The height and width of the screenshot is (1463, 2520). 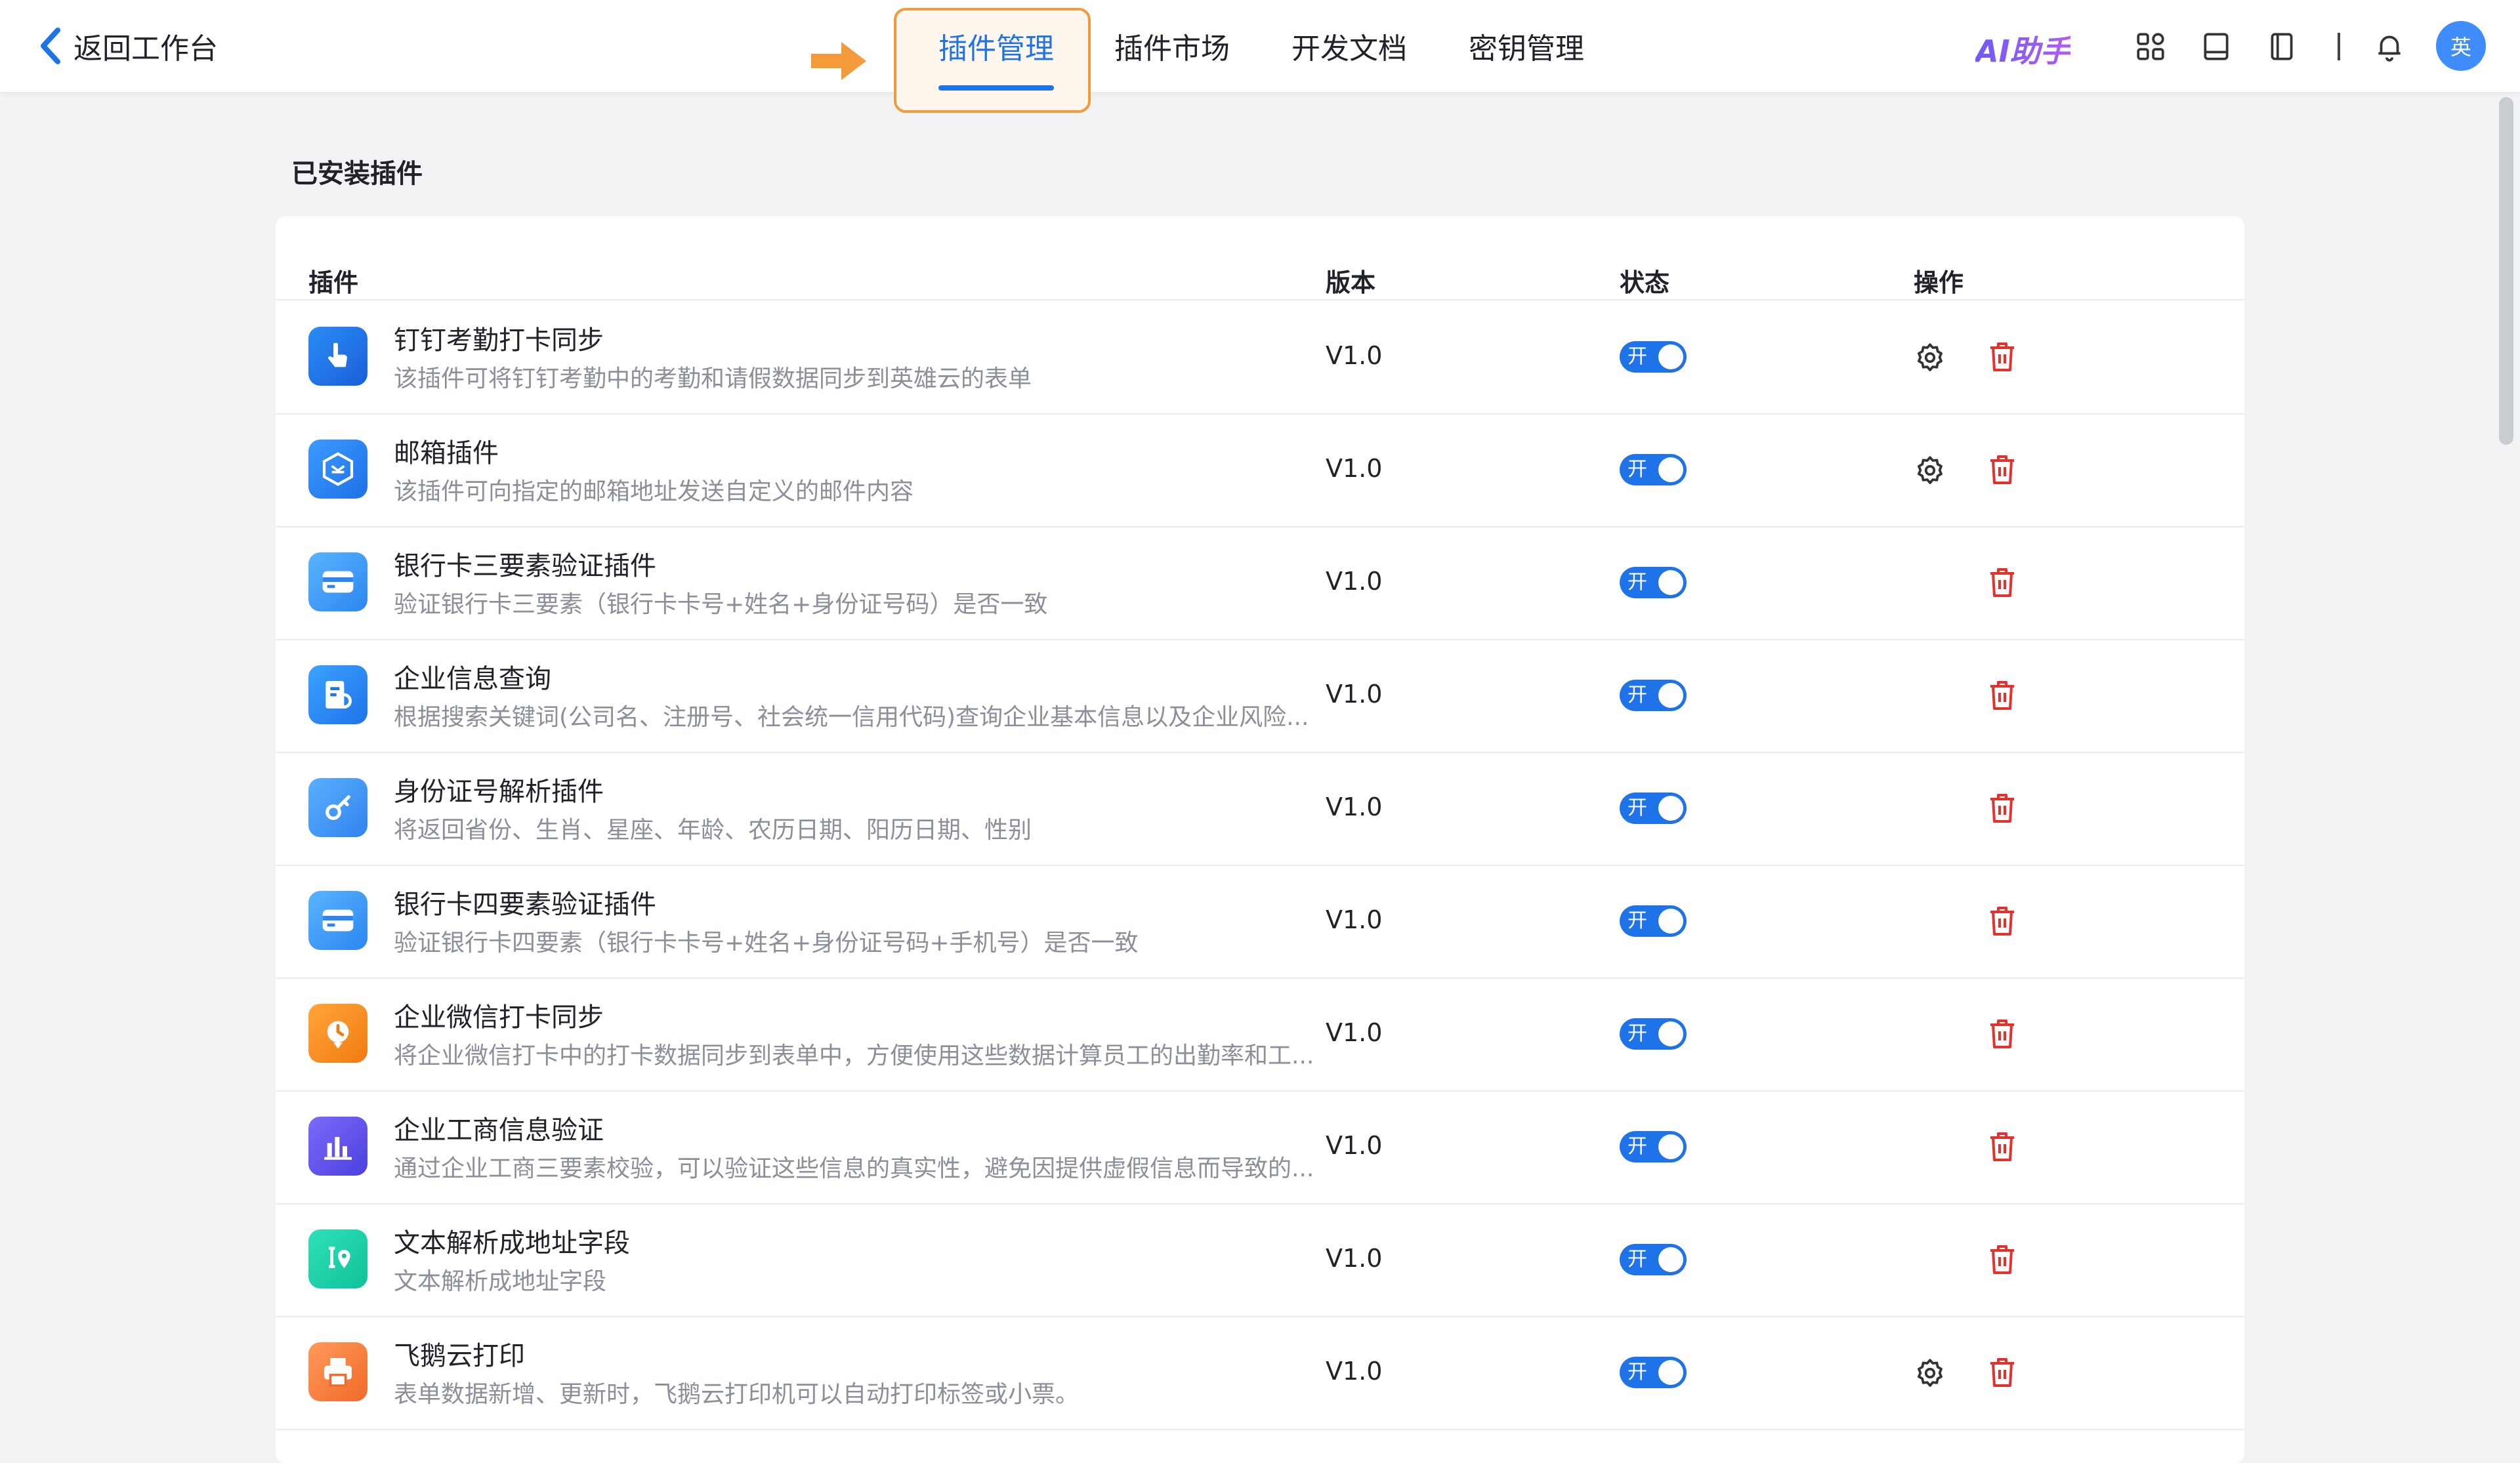 What do you see at coordinates (1351, 282) in the screenshot?
I see `column-header-version: 版本` at bounding box center [1351, 282].